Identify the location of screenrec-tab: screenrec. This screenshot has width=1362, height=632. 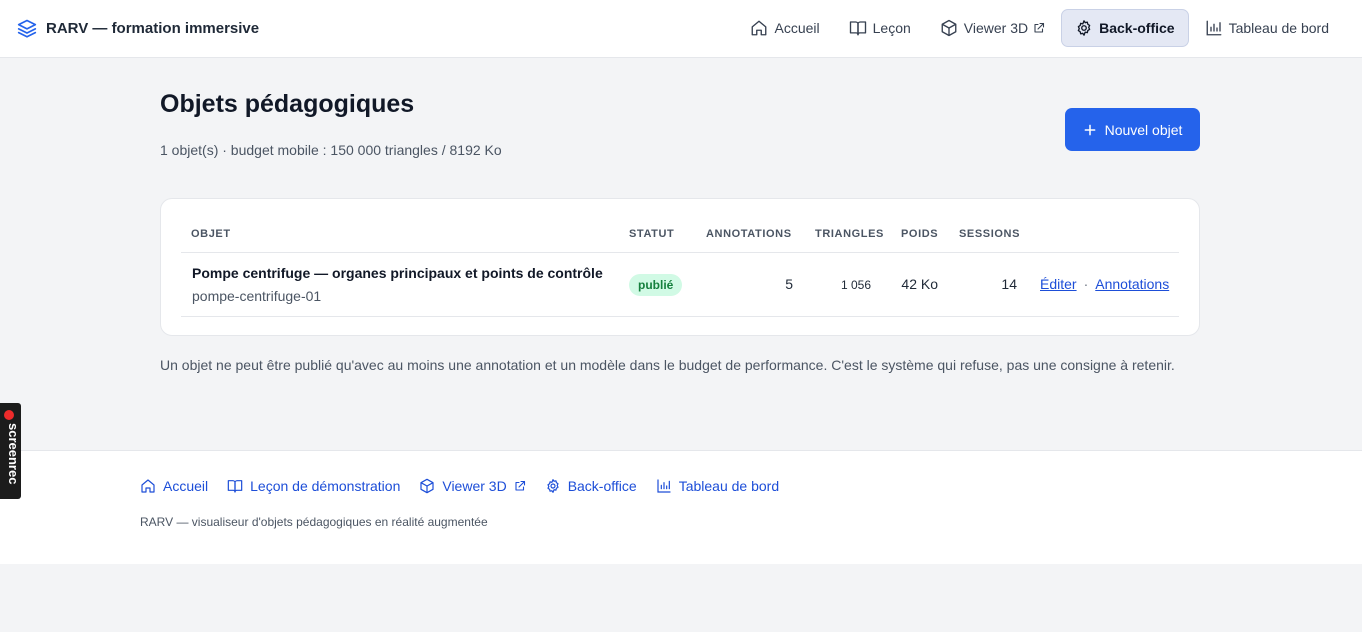
(10, 451).